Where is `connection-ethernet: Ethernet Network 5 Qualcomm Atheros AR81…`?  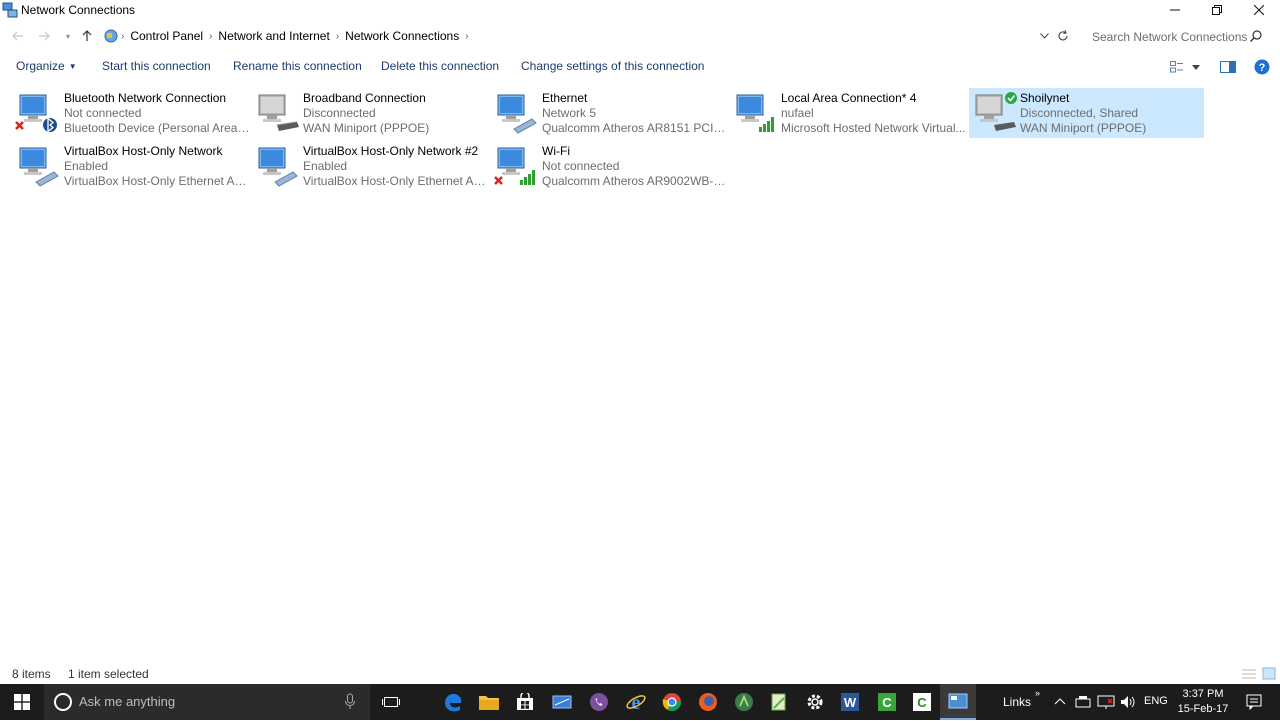 connection-ethernet: Ethernet Network 5 Qualcomm Atheros AR81… is located at coordinates (610, 113).